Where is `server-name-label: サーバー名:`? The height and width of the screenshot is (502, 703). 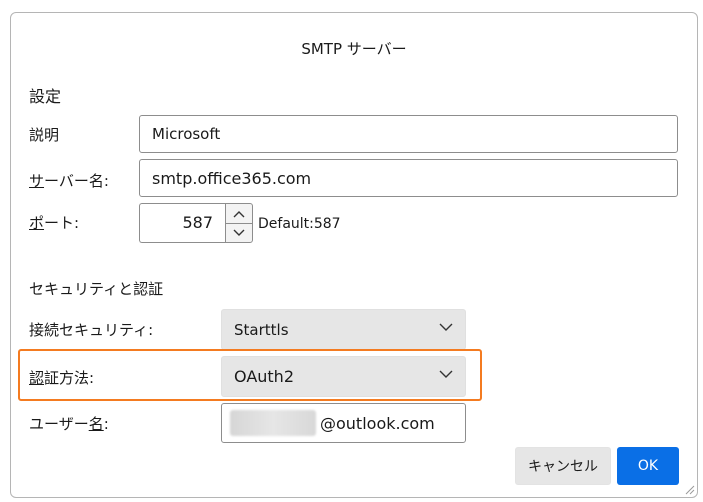 server-name-label: サーバー名: is located at coordinates (69, 180).